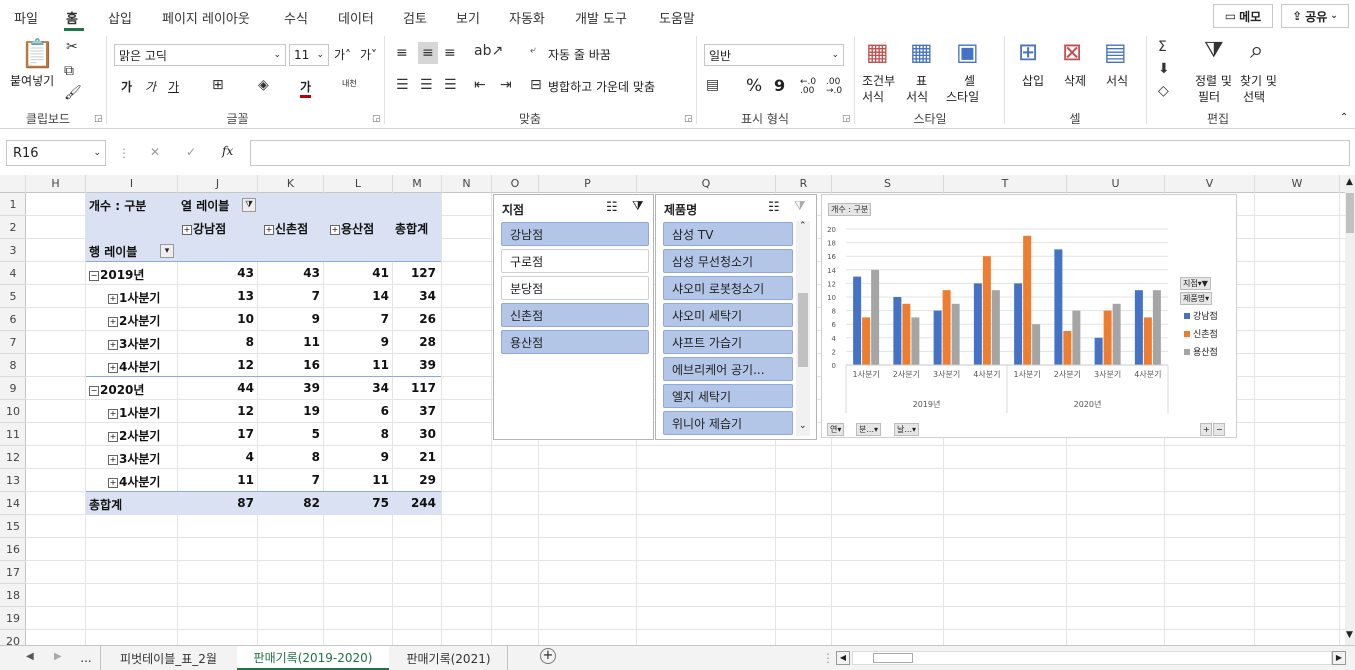  I want to click on axis-field-year: 연 ▾, so click(836, 429).